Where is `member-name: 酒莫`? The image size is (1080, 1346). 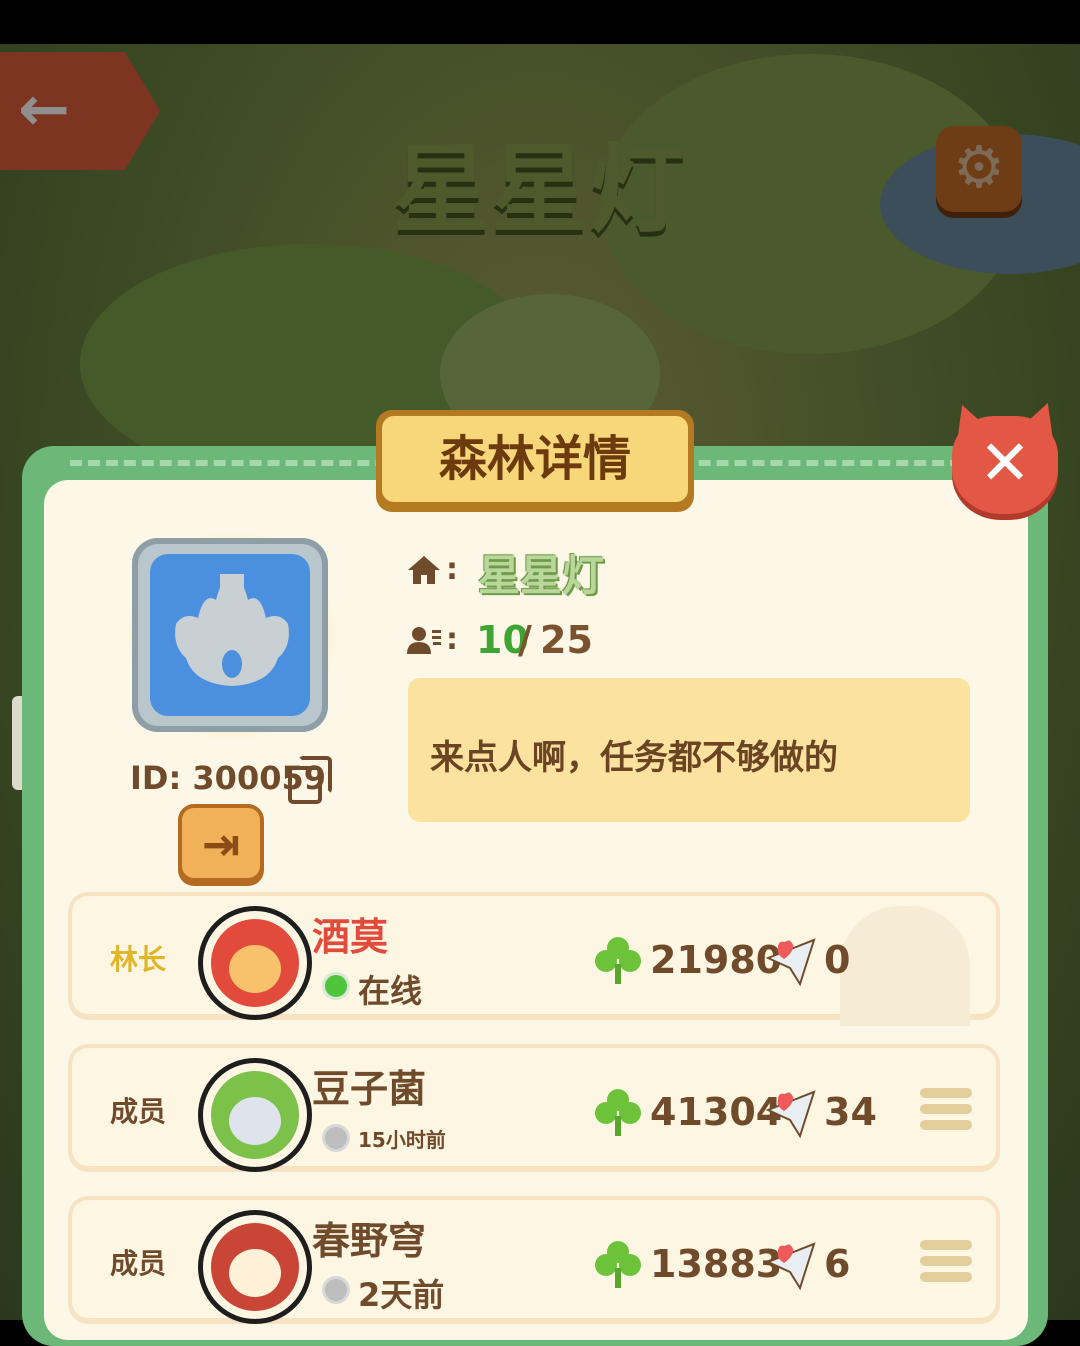 member-name: 酒莫 is located at coordinates (350, 937).